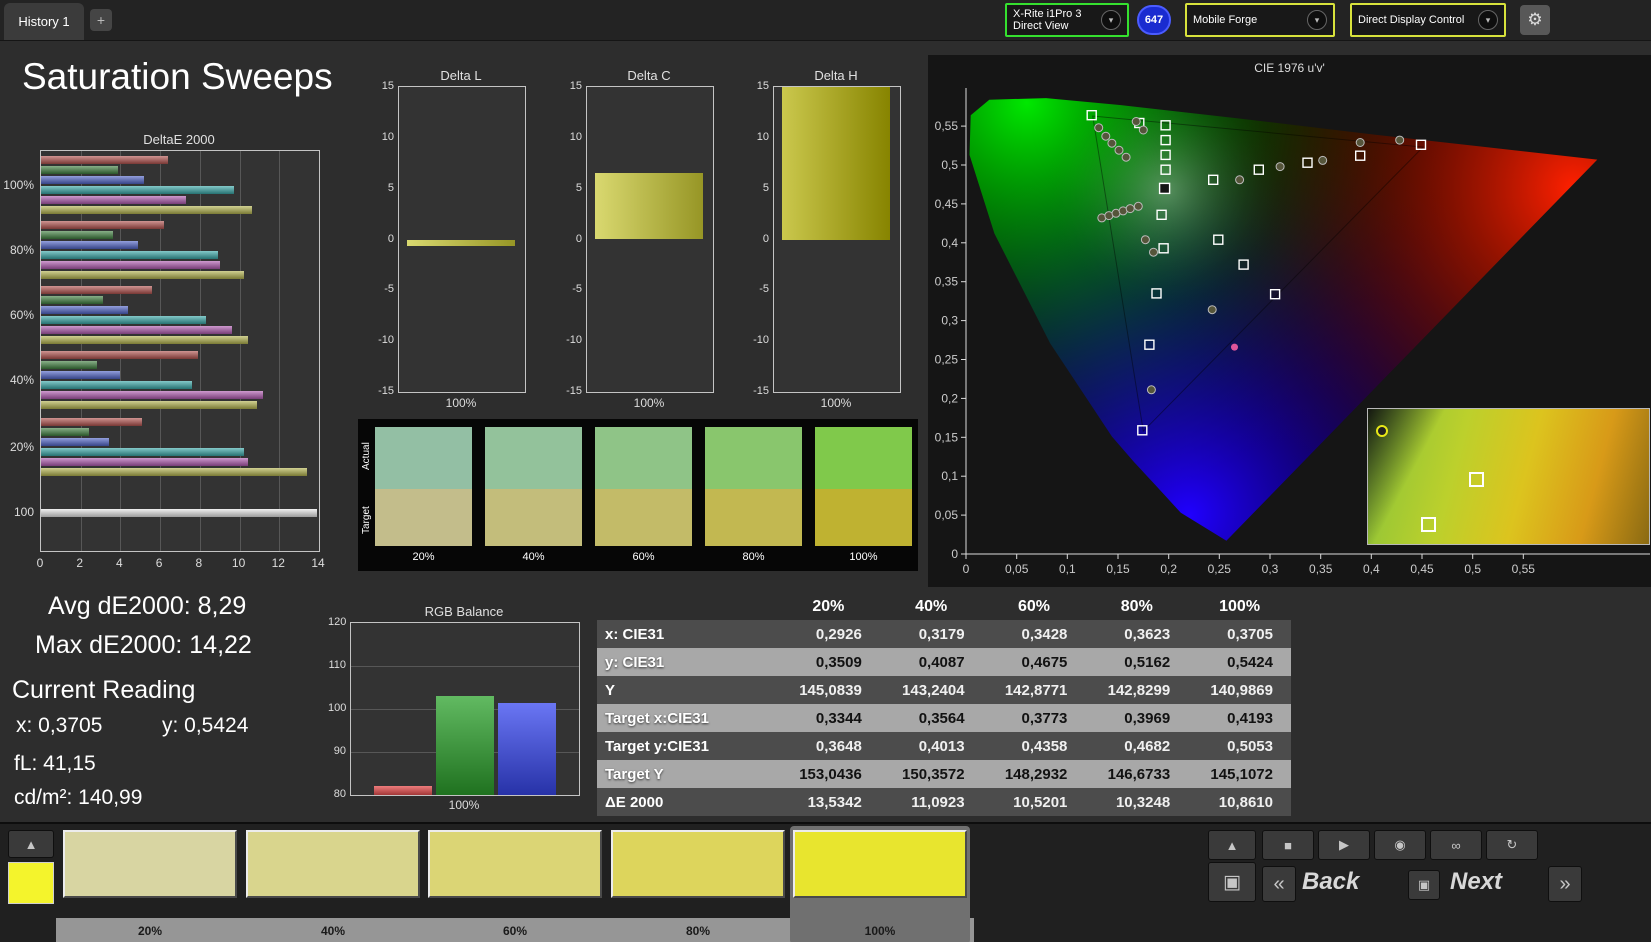  What do you see at coordinates (31, 883) in the screenshot?
I see `current-color-swatch` at bounding box center [31, 883].